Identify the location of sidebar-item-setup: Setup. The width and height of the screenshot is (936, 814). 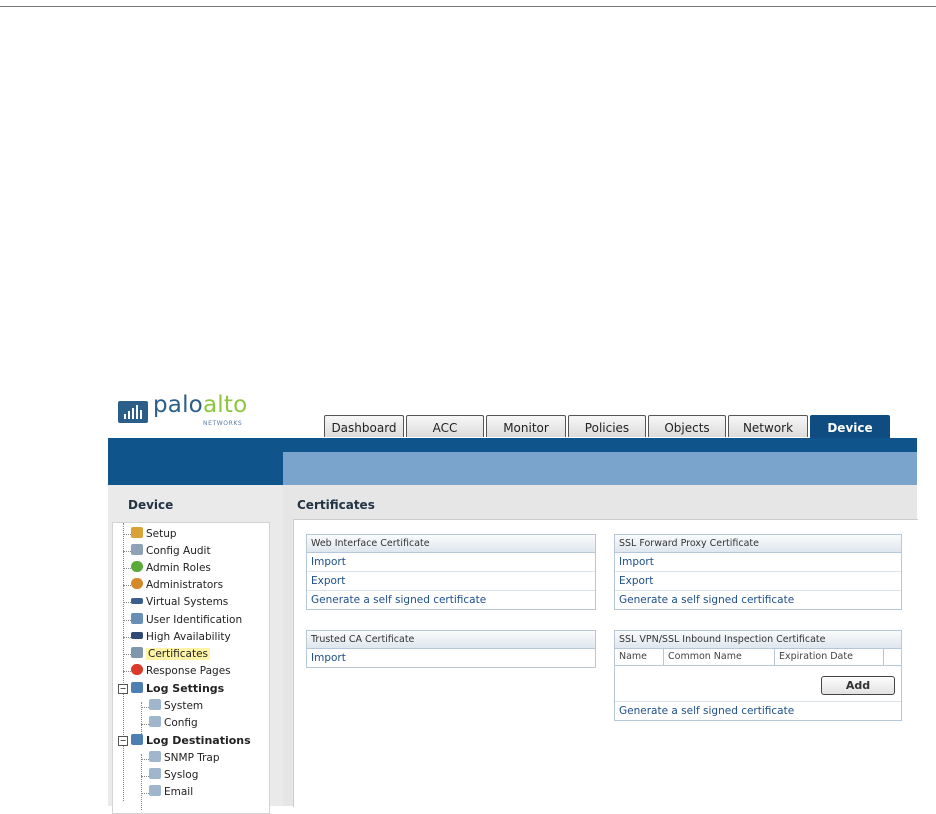
(154, 534).